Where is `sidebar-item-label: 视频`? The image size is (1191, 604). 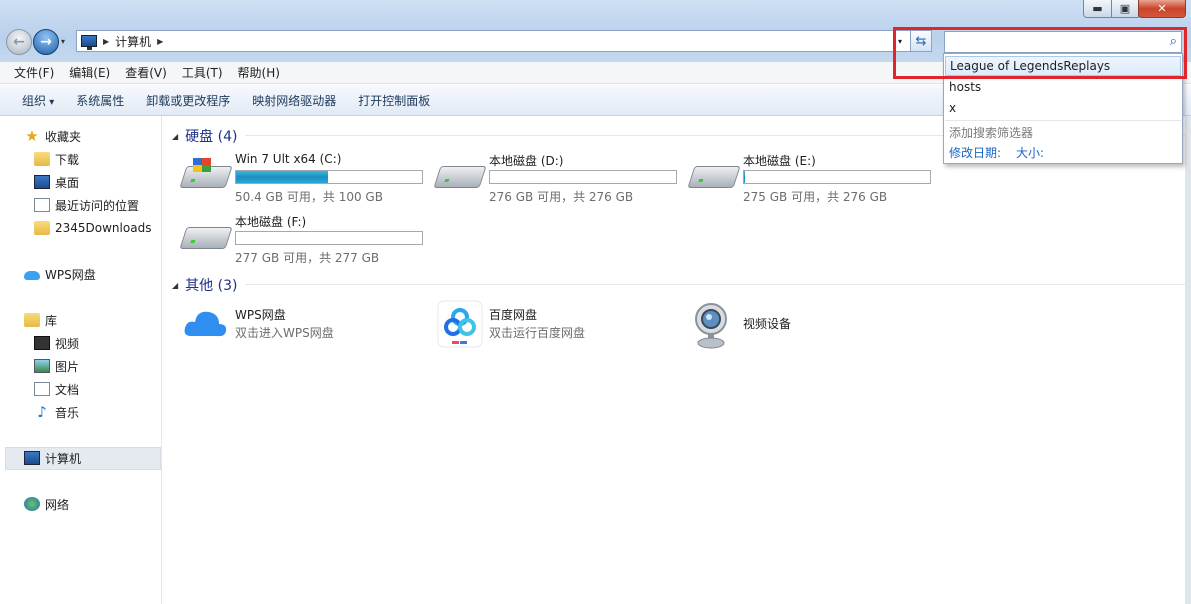 sidebar-item-label: 视频 is located at coordinates (67, 343).